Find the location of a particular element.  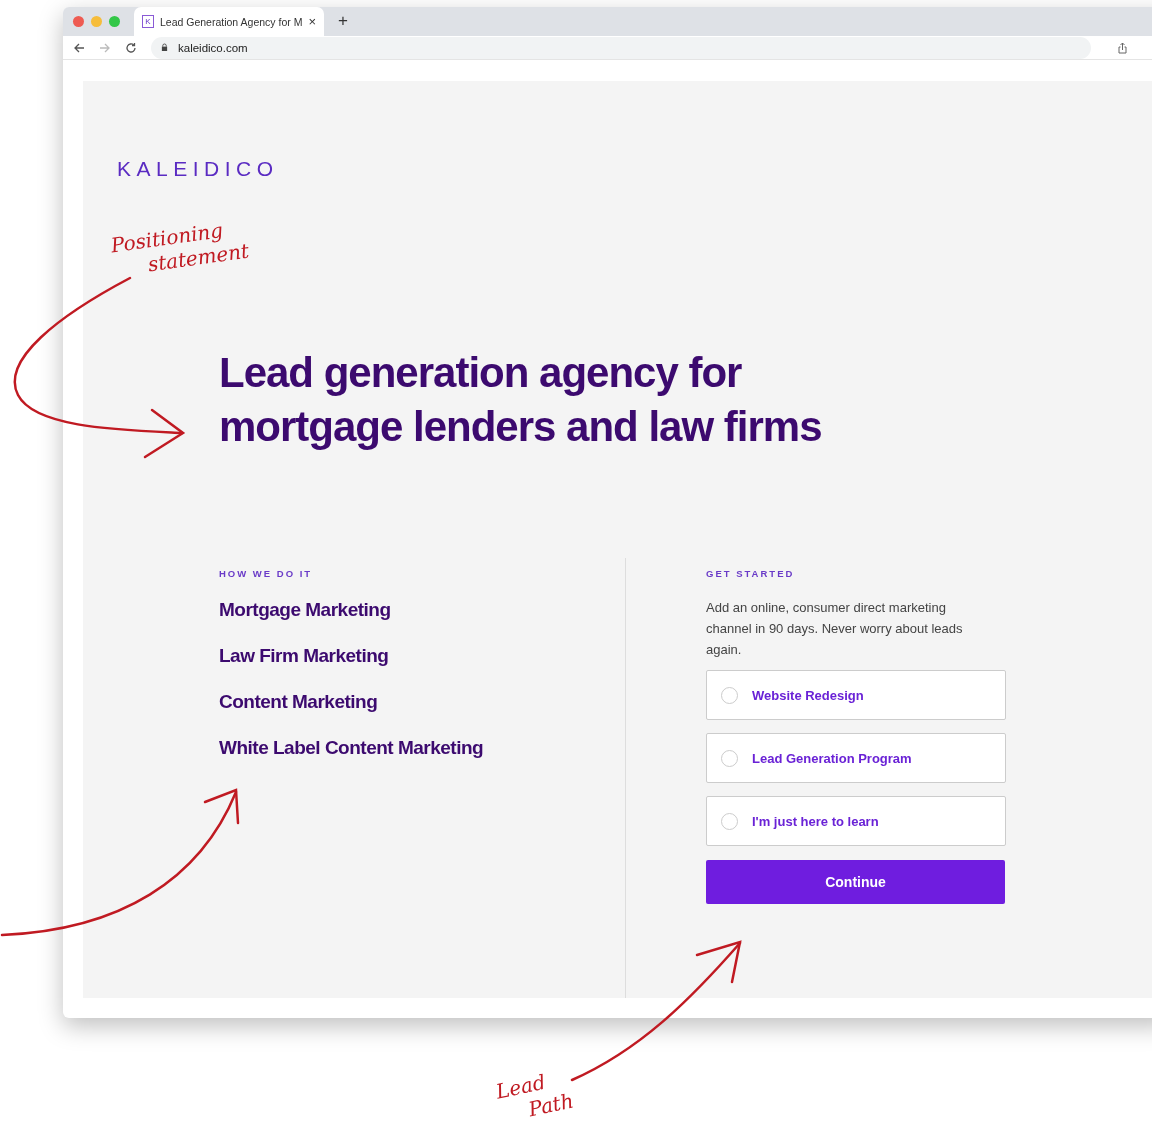

maximize-window-icon is located at coordinates (114, 21).